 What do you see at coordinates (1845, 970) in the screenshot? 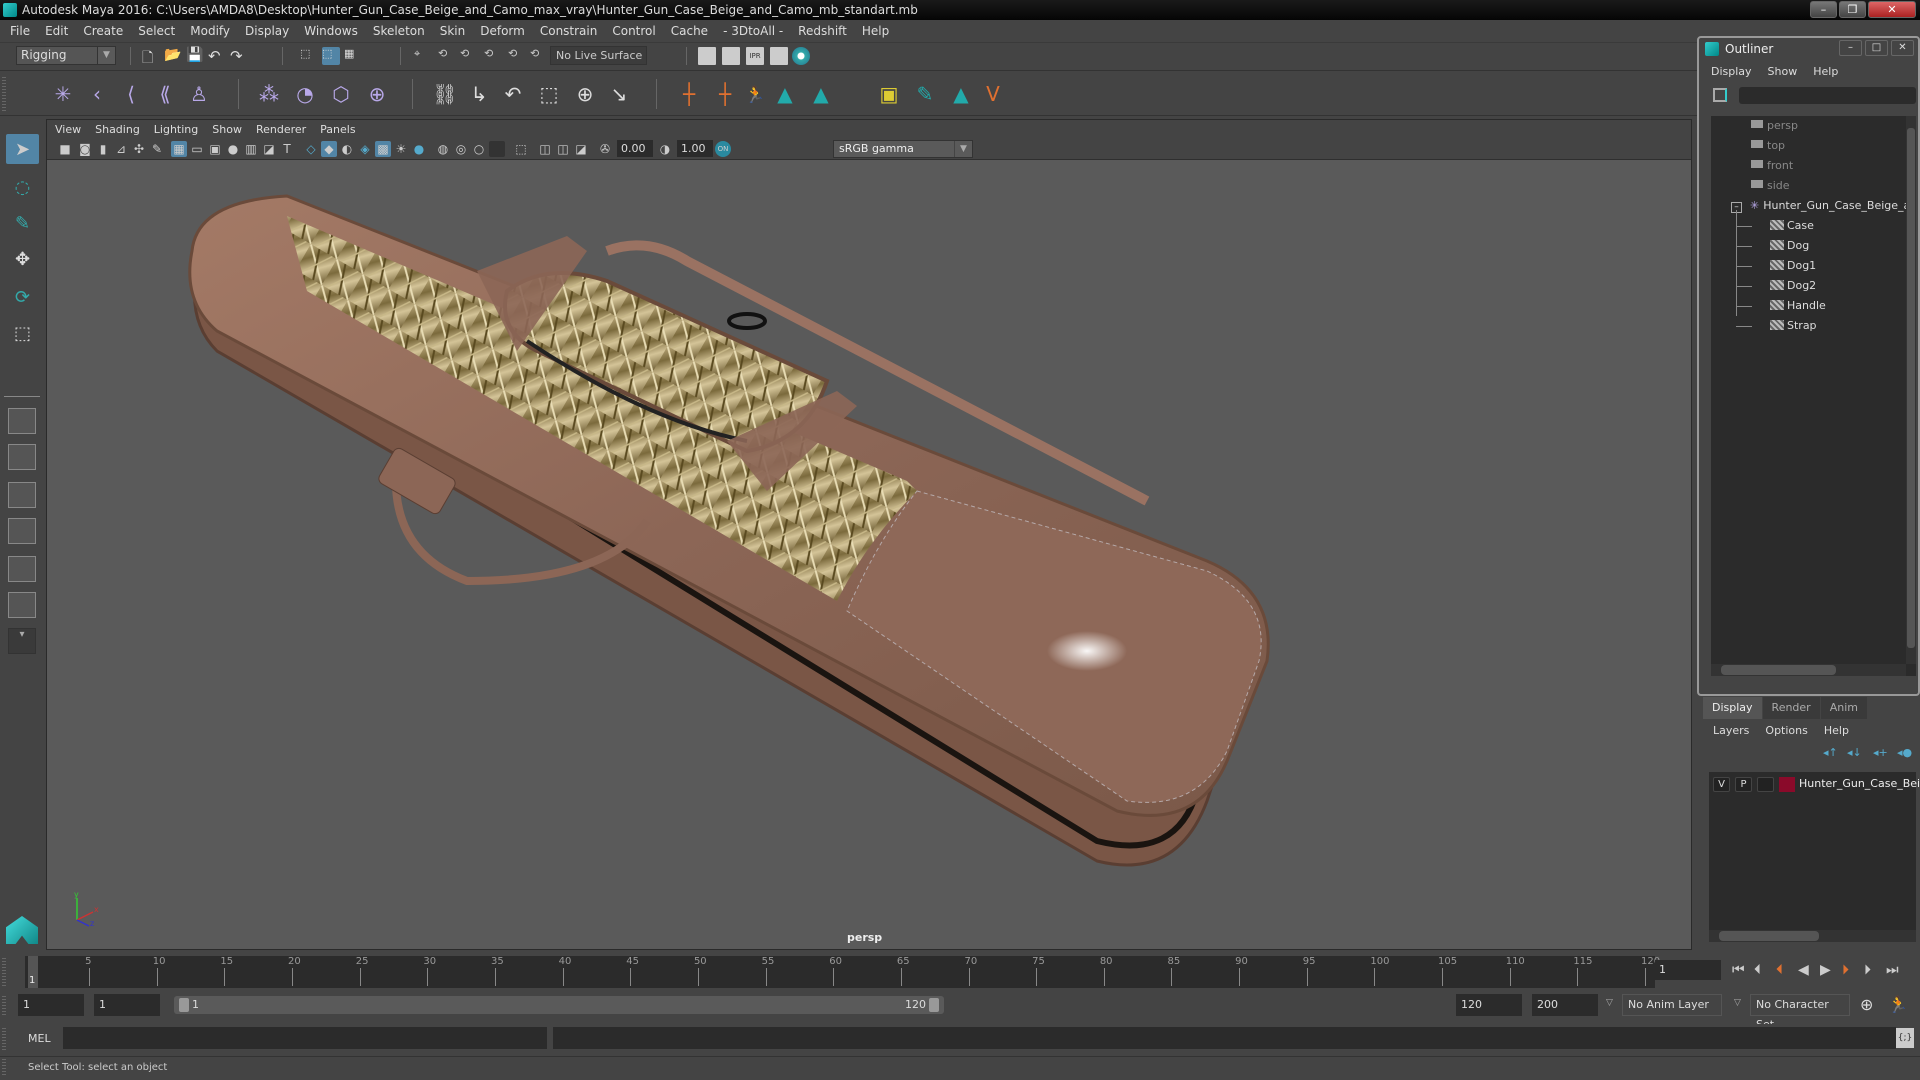
I see `step-forward-frame-button: ⏵` at bounding box center [1845, 970].